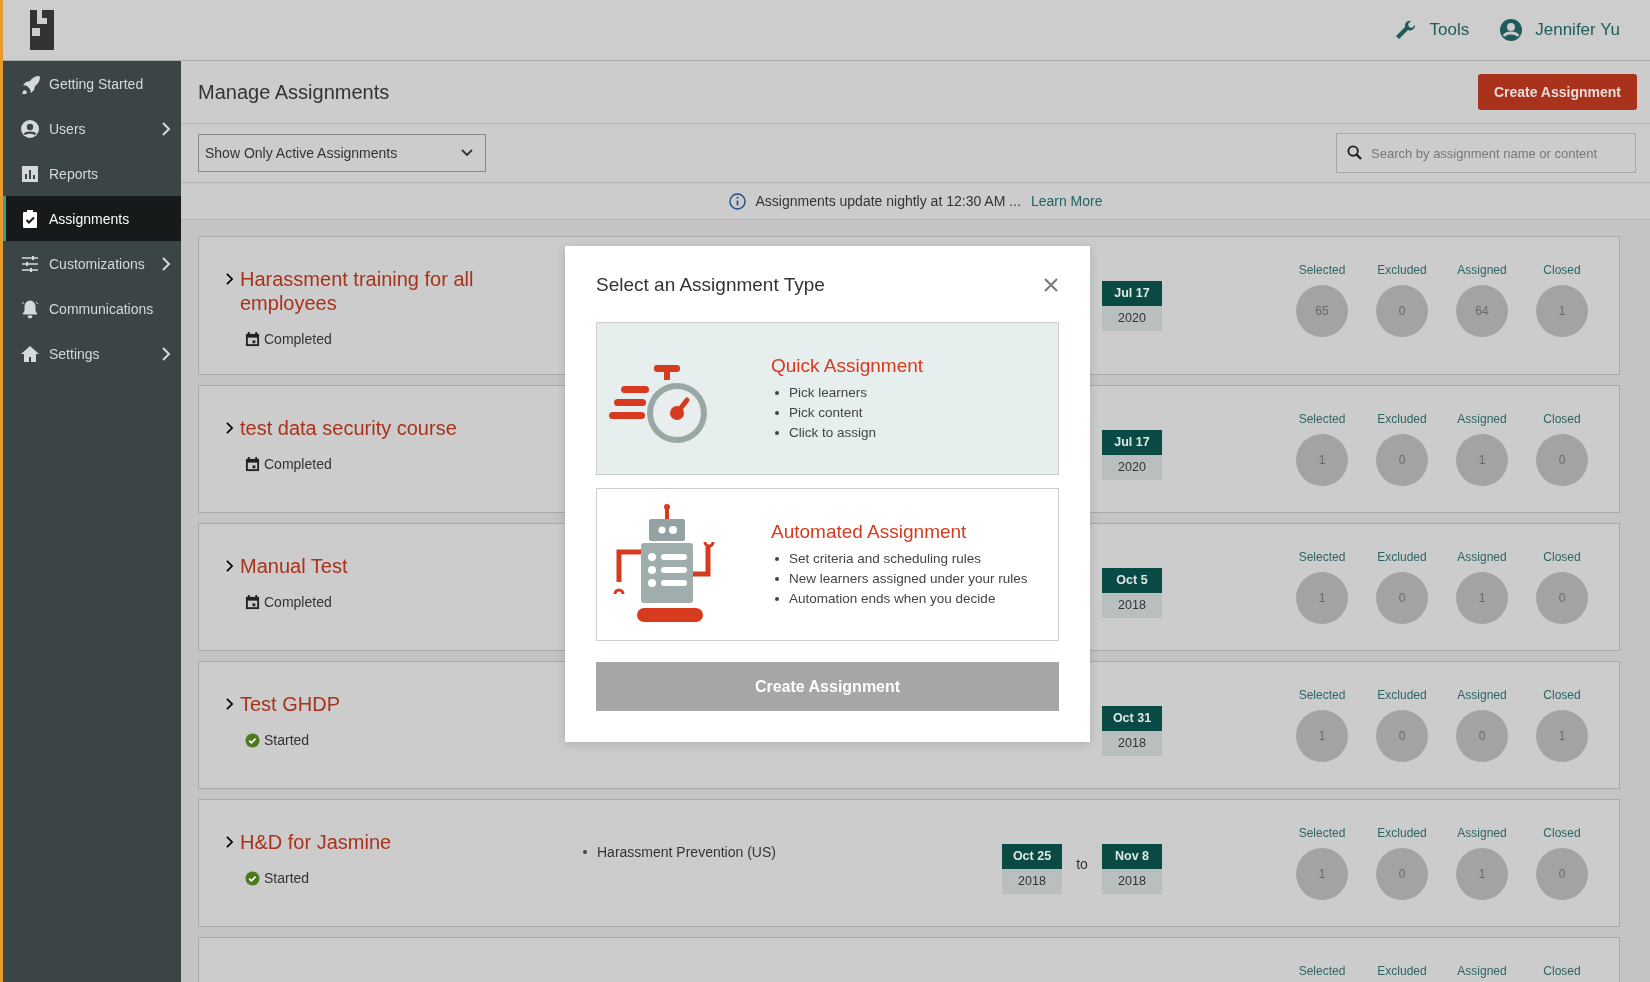  Describe the element at coordinates (467, 153) in the screenshot. I see `caret-icon` at that location.